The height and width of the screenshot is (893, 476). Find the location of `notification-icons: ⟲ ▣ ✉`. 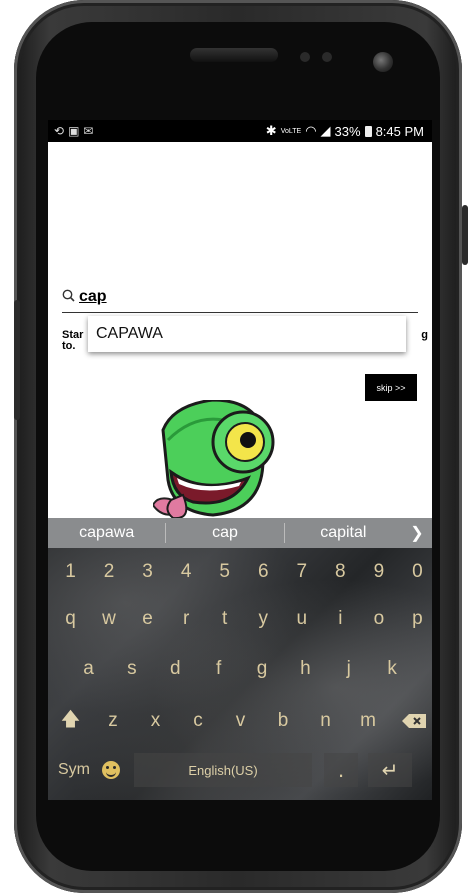

notification-icons: ⟲ ▣ ✉ is located at coordinates (70, 131).